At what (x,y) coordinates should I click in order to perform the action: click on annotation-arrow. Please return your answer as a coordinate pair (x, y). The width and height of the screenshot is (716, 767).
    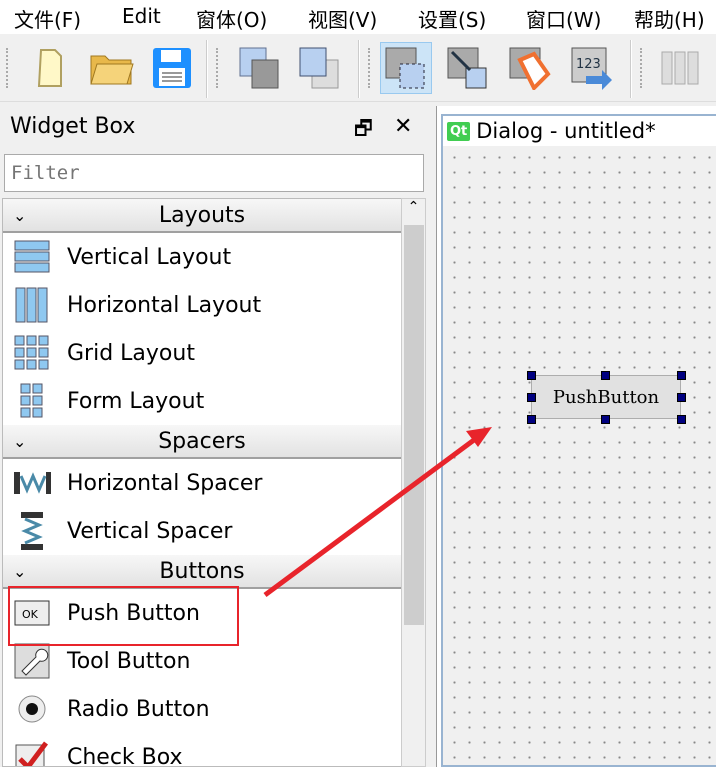
    Looking at the image, I should click on (371, 516).